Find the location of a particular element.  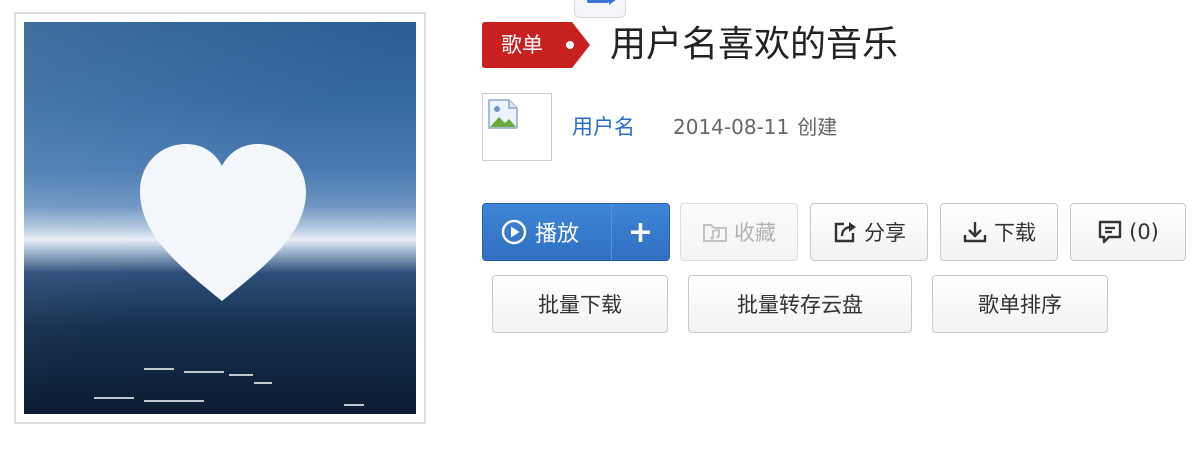

share-button: 分享 is located at coordinates (869, 232).